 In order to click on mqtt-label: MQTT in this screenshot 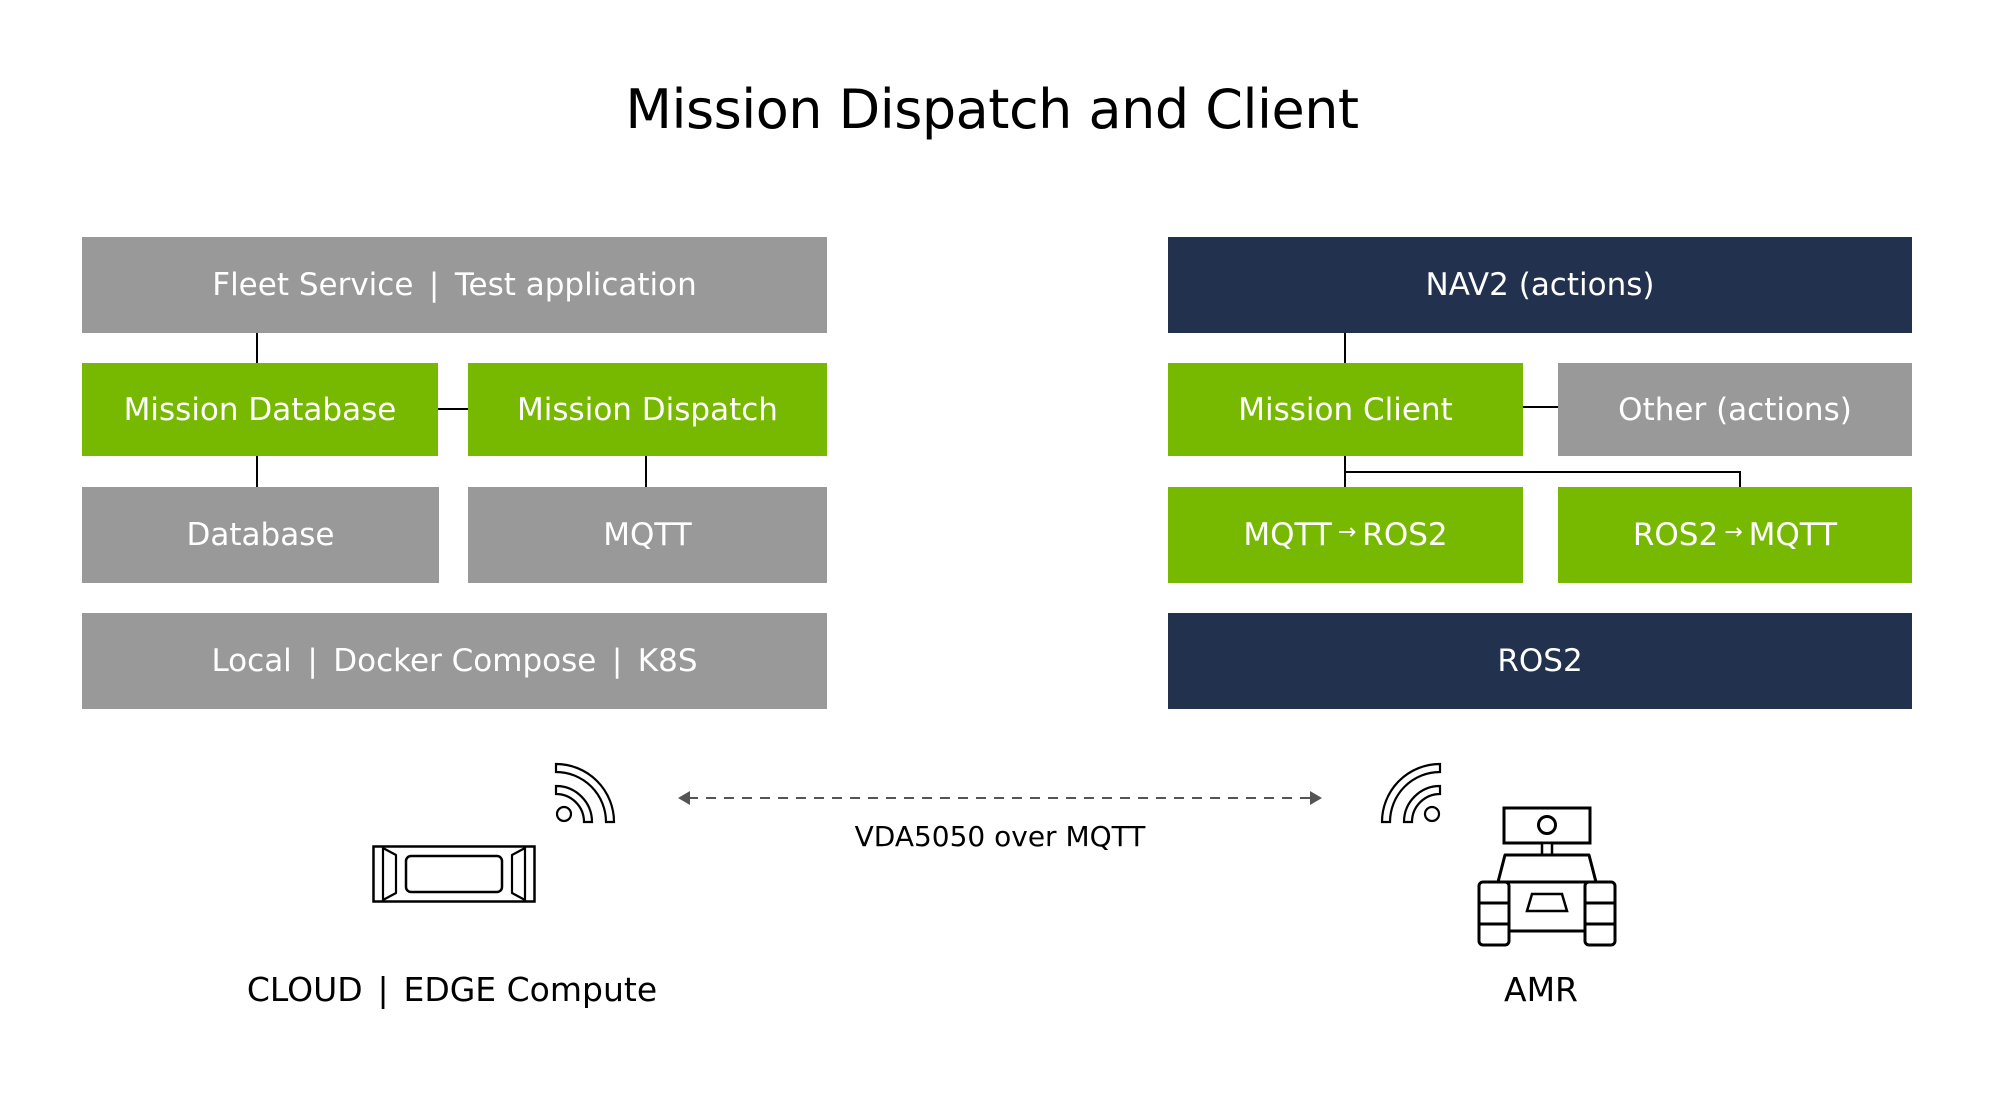, I will do `click(647, 535)`.